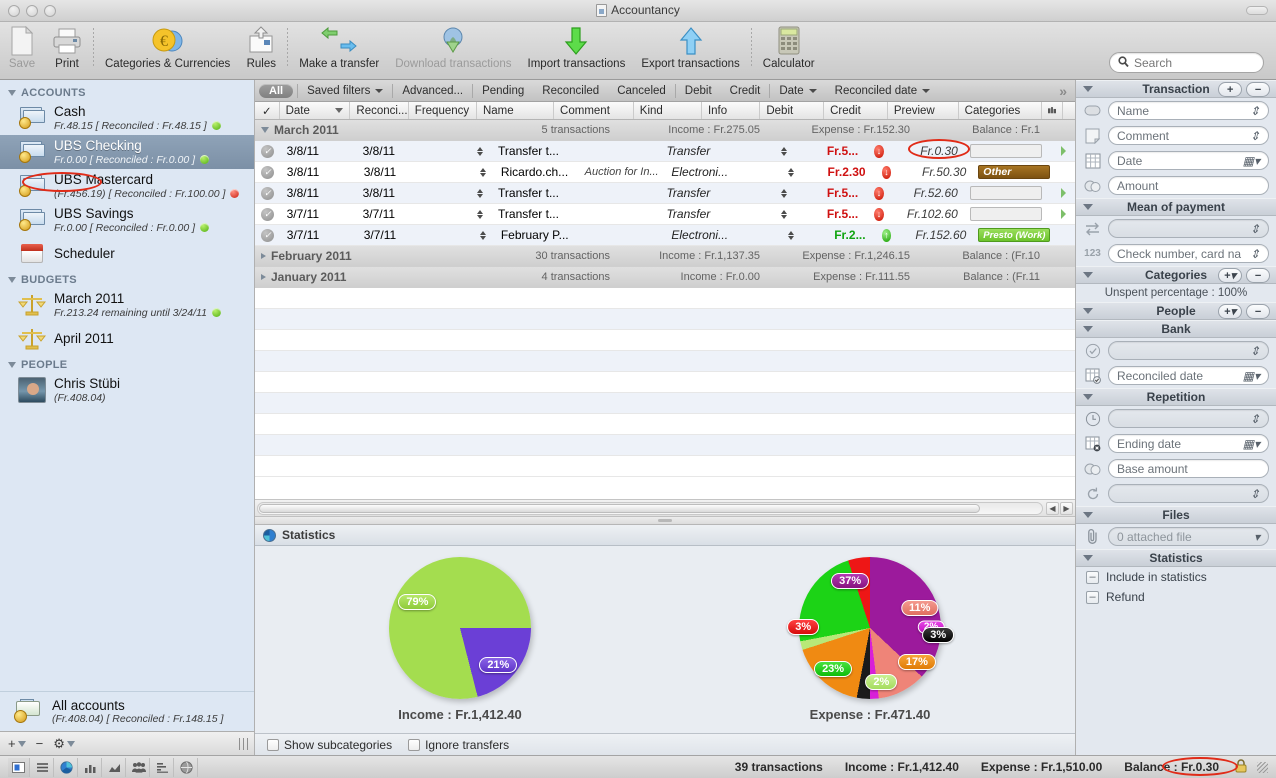  What do you see at coordinates (1059, 508) in the screenshot?
I see `scrollbar-arrows: ◀ ▶` at bounding box center [1059, 508].